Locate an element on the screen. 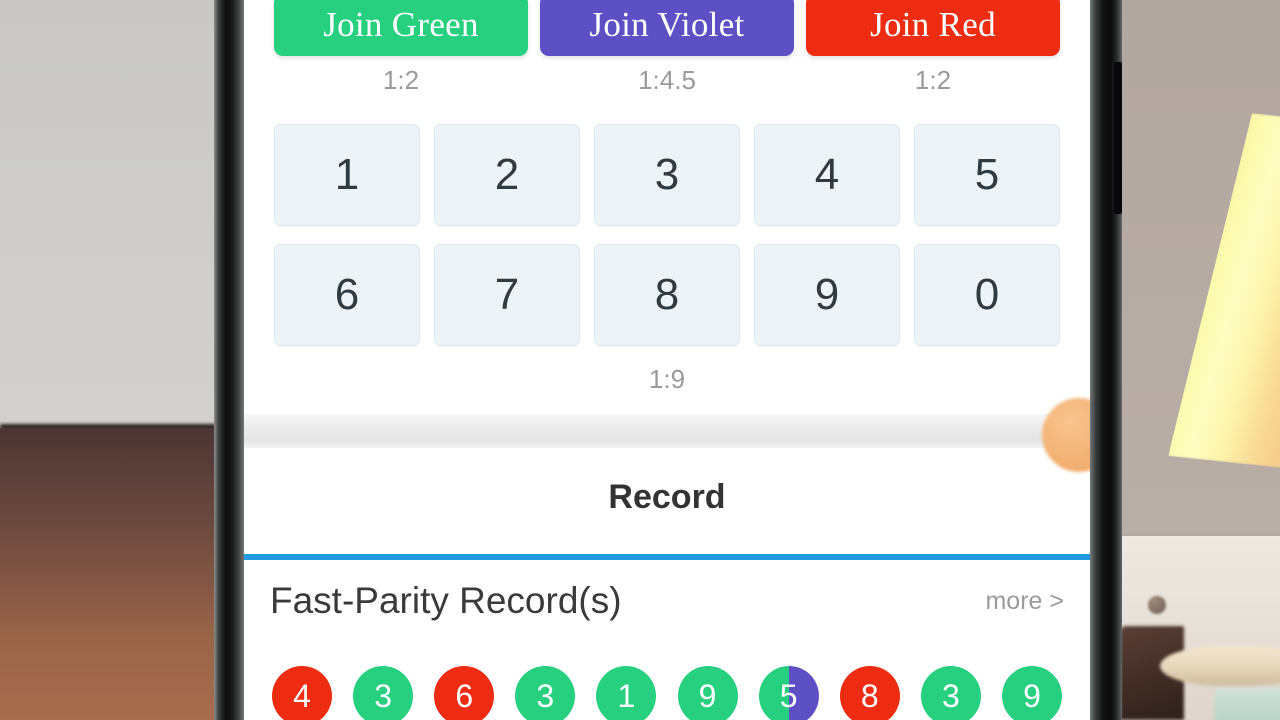 Image resolution: width=1280 pixels, height=720 pixels. number-button-3: 3 is located at coordinates (667, 175).